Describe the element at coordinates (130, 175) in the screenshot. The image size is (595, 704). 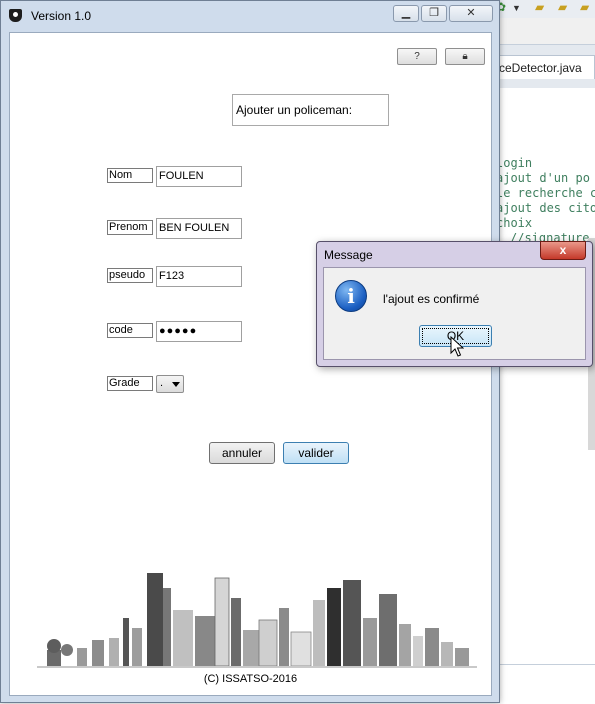
I see `nom-label: Nom` at that location.